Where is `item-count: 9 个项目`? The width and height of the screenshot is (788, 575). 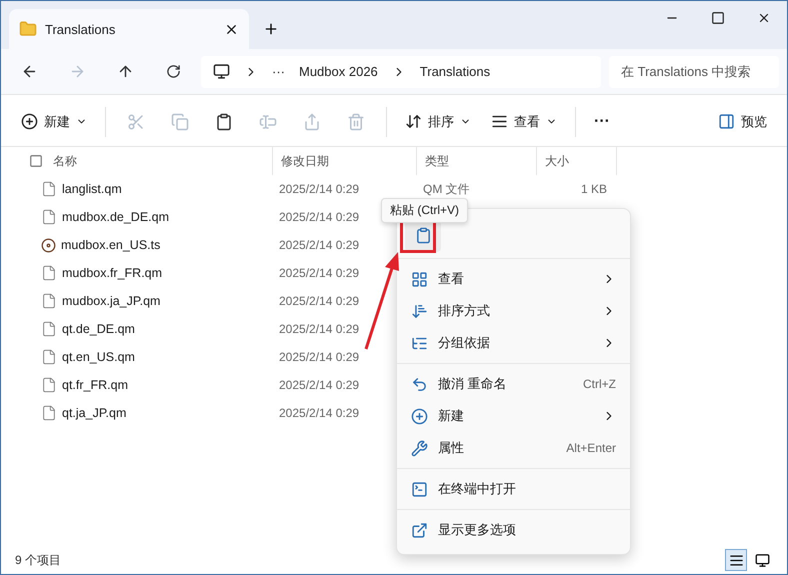
item-count: 9 个项目 is located at coordinates (38, 560).